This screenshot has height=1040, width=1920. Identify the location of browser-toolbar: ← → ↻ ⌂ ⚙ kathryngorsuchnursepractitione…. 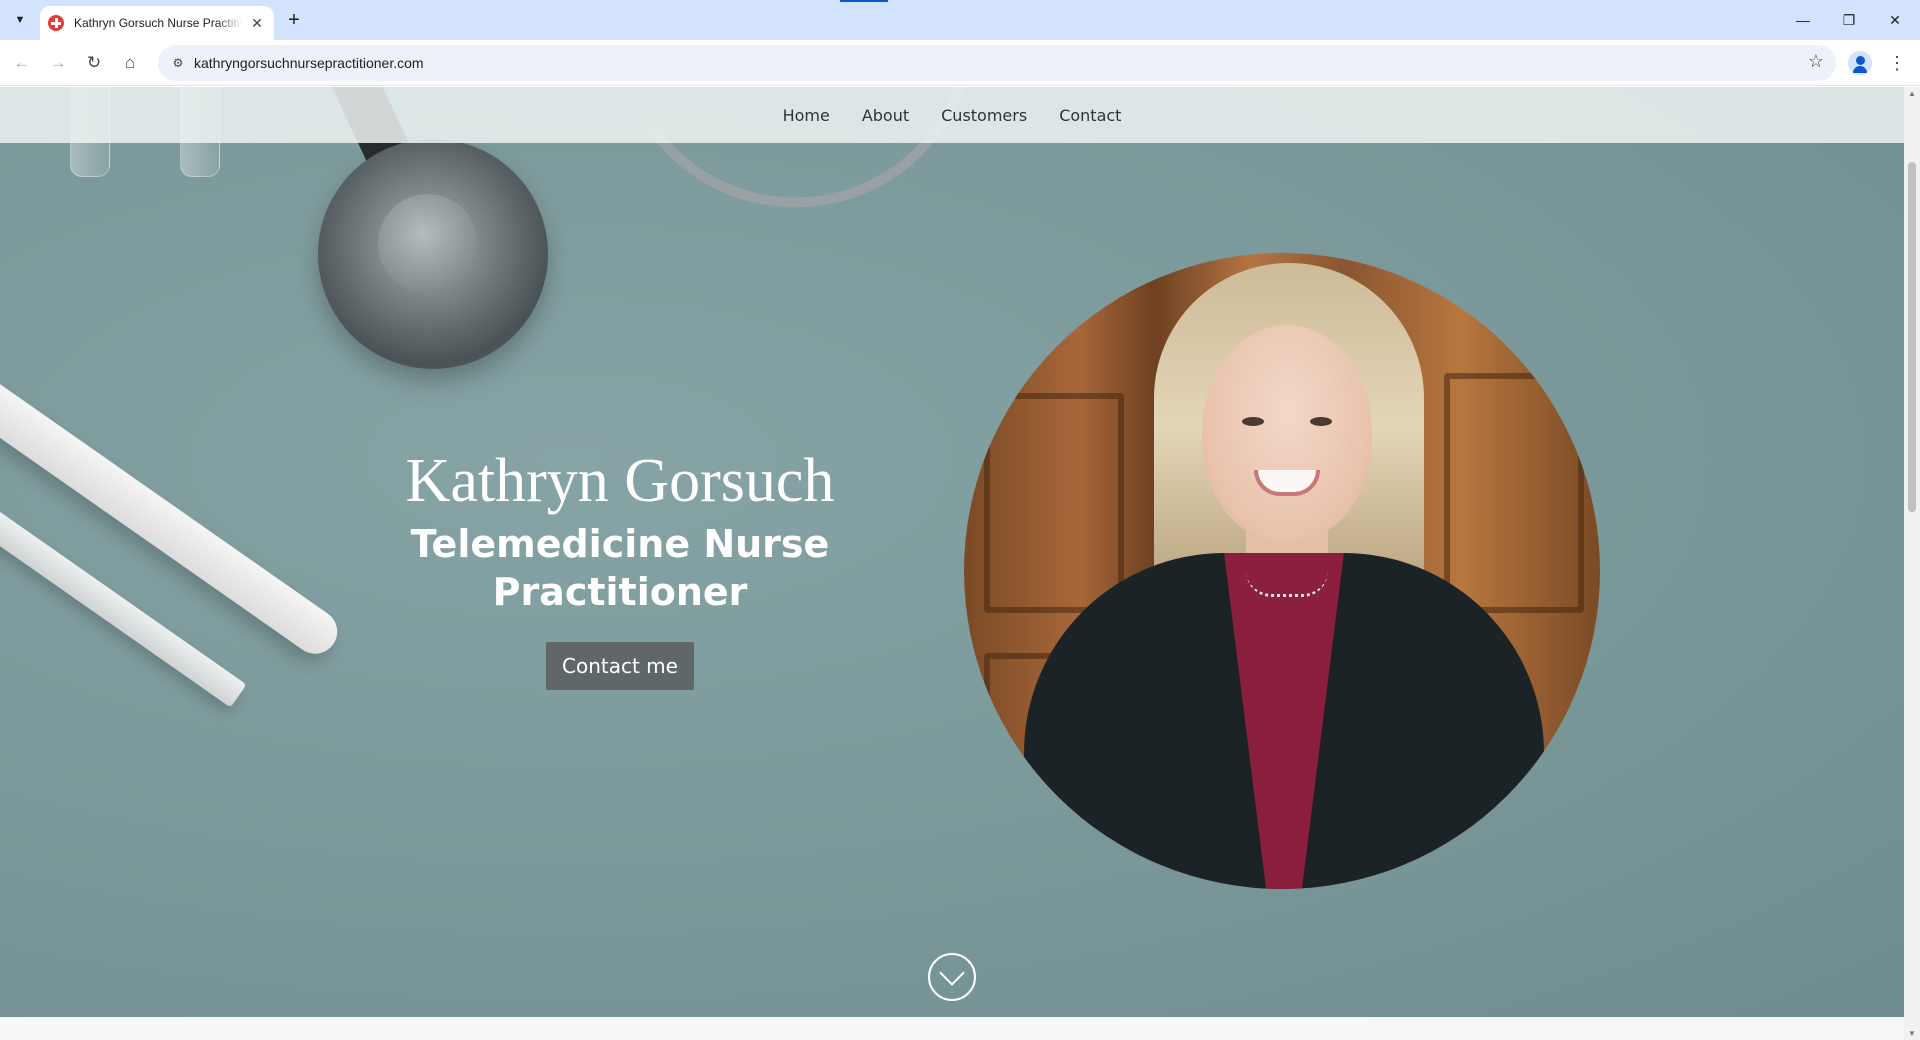
(960, 63).